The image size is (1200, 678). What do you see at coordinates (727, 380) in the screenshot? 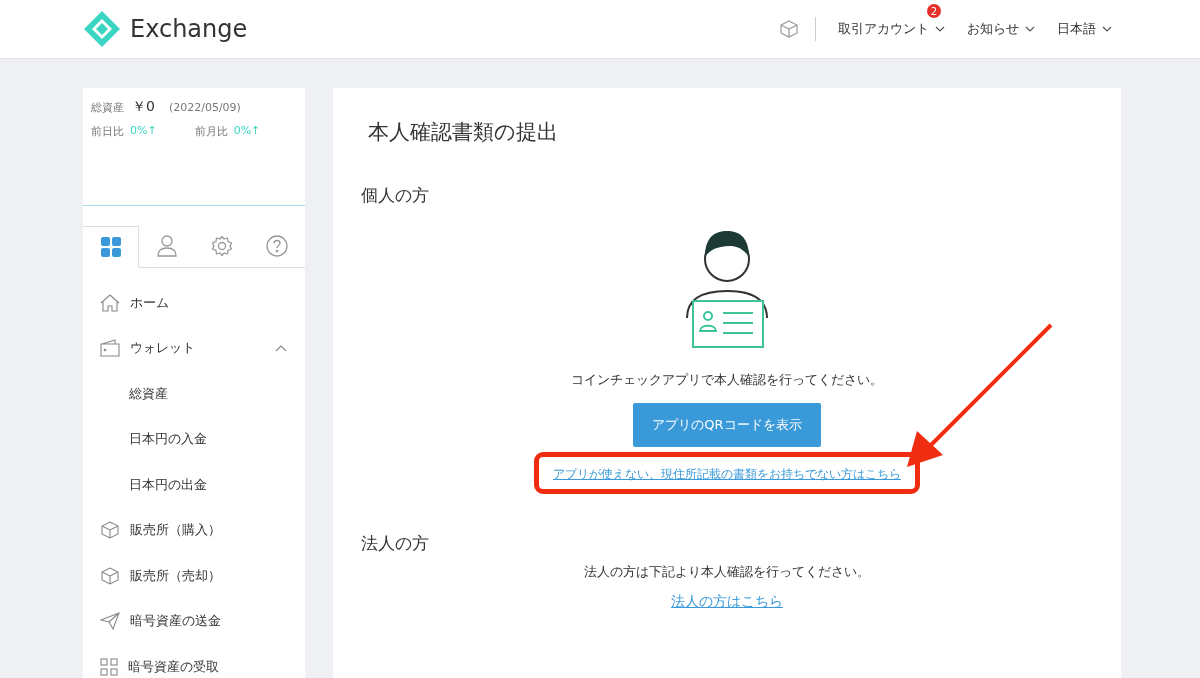
I see `instruction-text: コインチェックアプリで本人確認を行ってください。` at bounding box center [727, 380].